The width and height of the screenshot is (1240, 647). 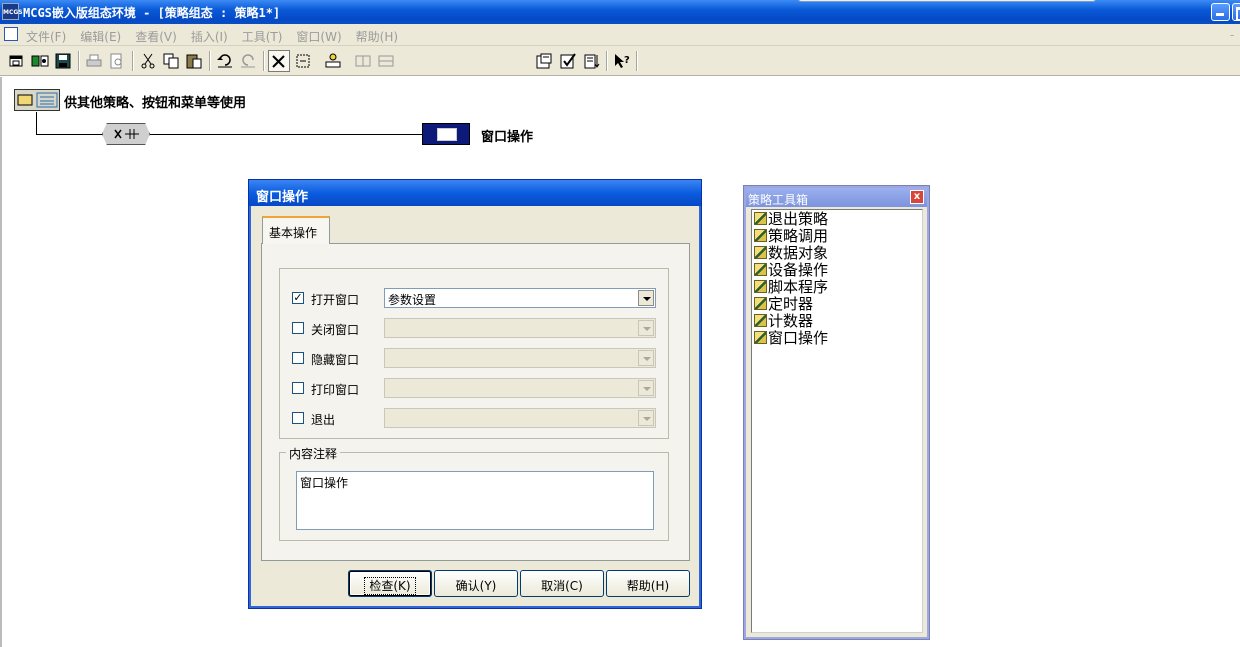 I want to click on operation-row-print: 打印窗口, so click(x=477, y=388).